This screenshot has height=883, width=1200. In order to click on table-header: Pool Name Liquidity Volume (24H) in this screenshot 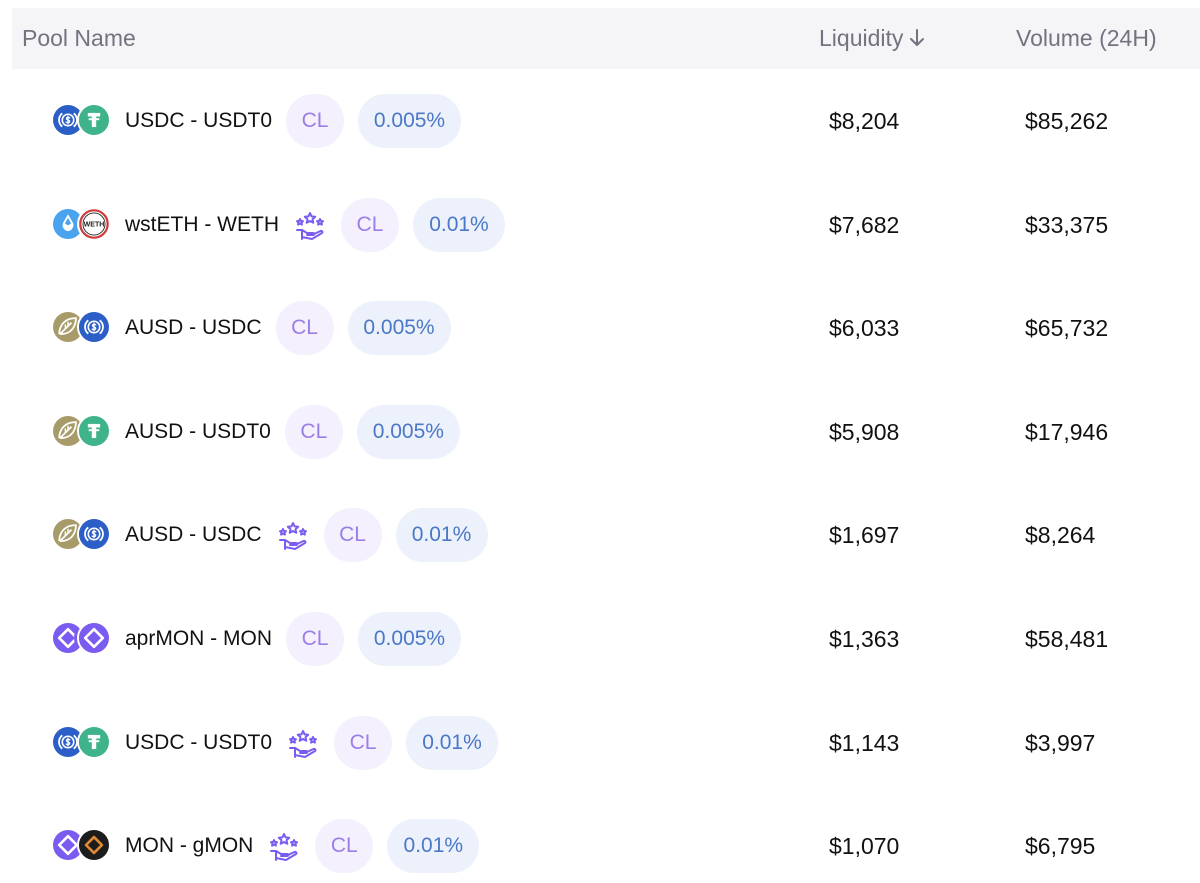, I will do `click(606, 38)`.